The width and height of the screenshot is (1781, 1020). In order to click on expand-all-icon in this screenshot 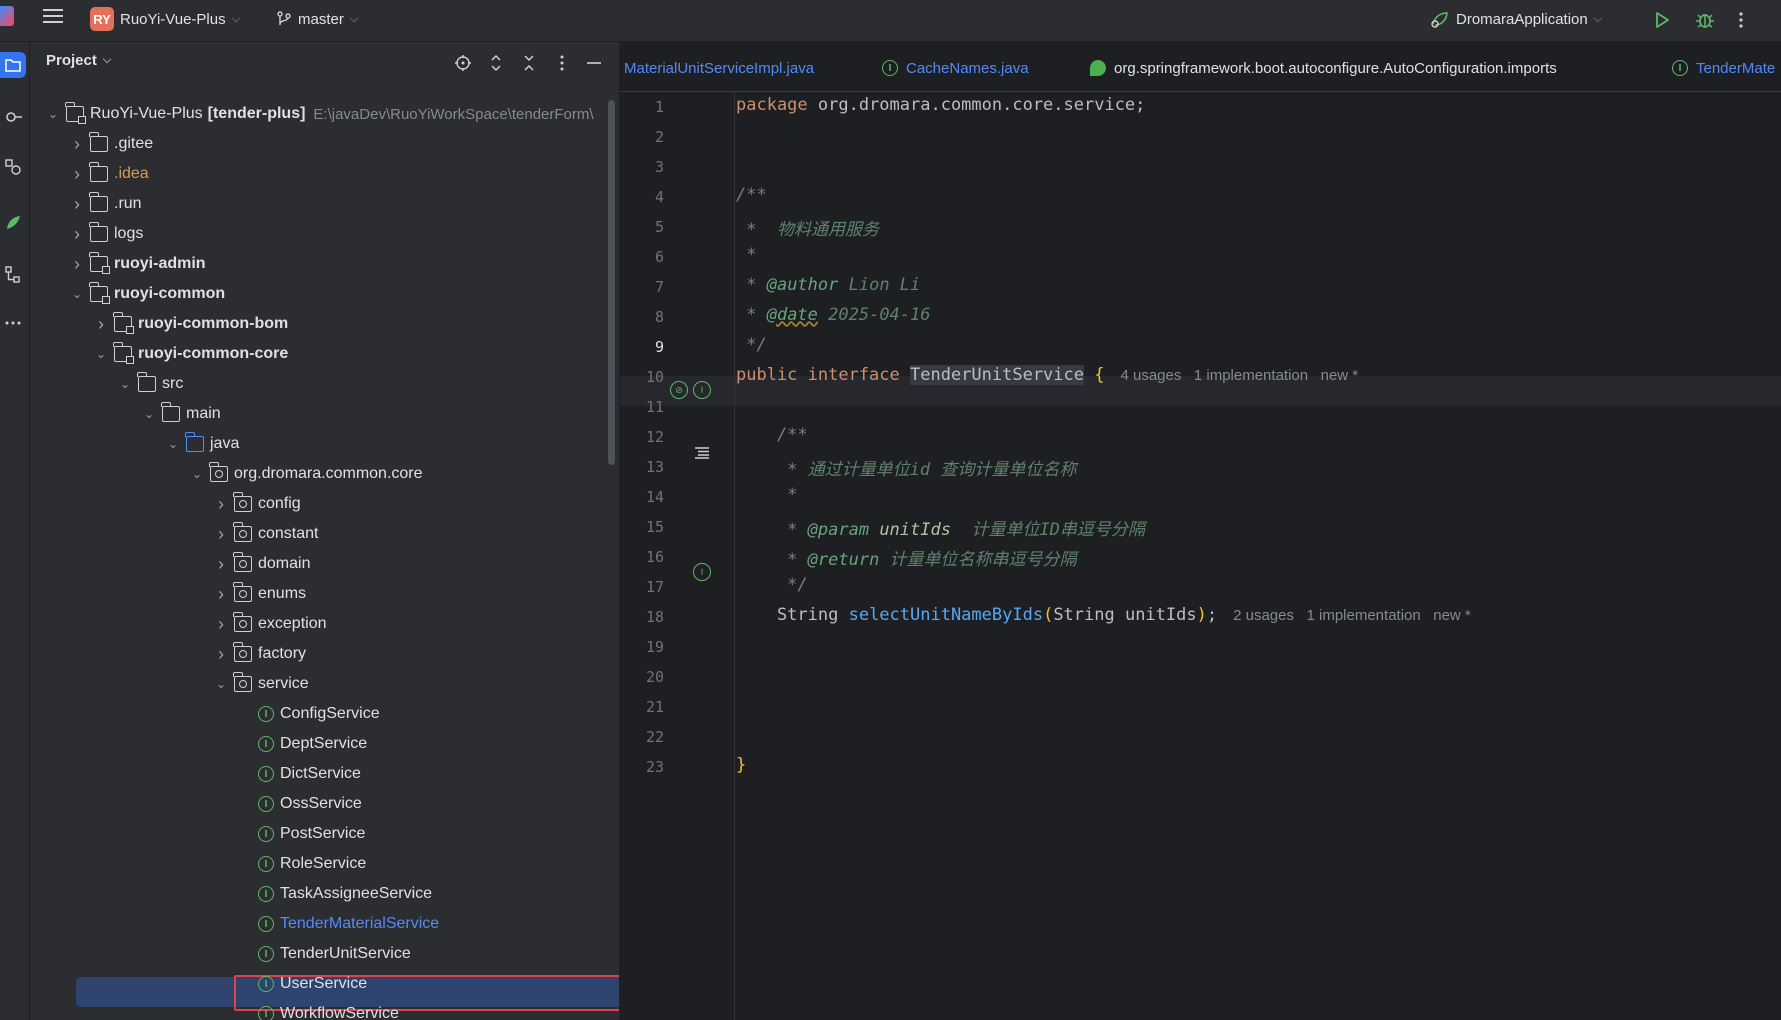, I will do `click(496, 63)`.